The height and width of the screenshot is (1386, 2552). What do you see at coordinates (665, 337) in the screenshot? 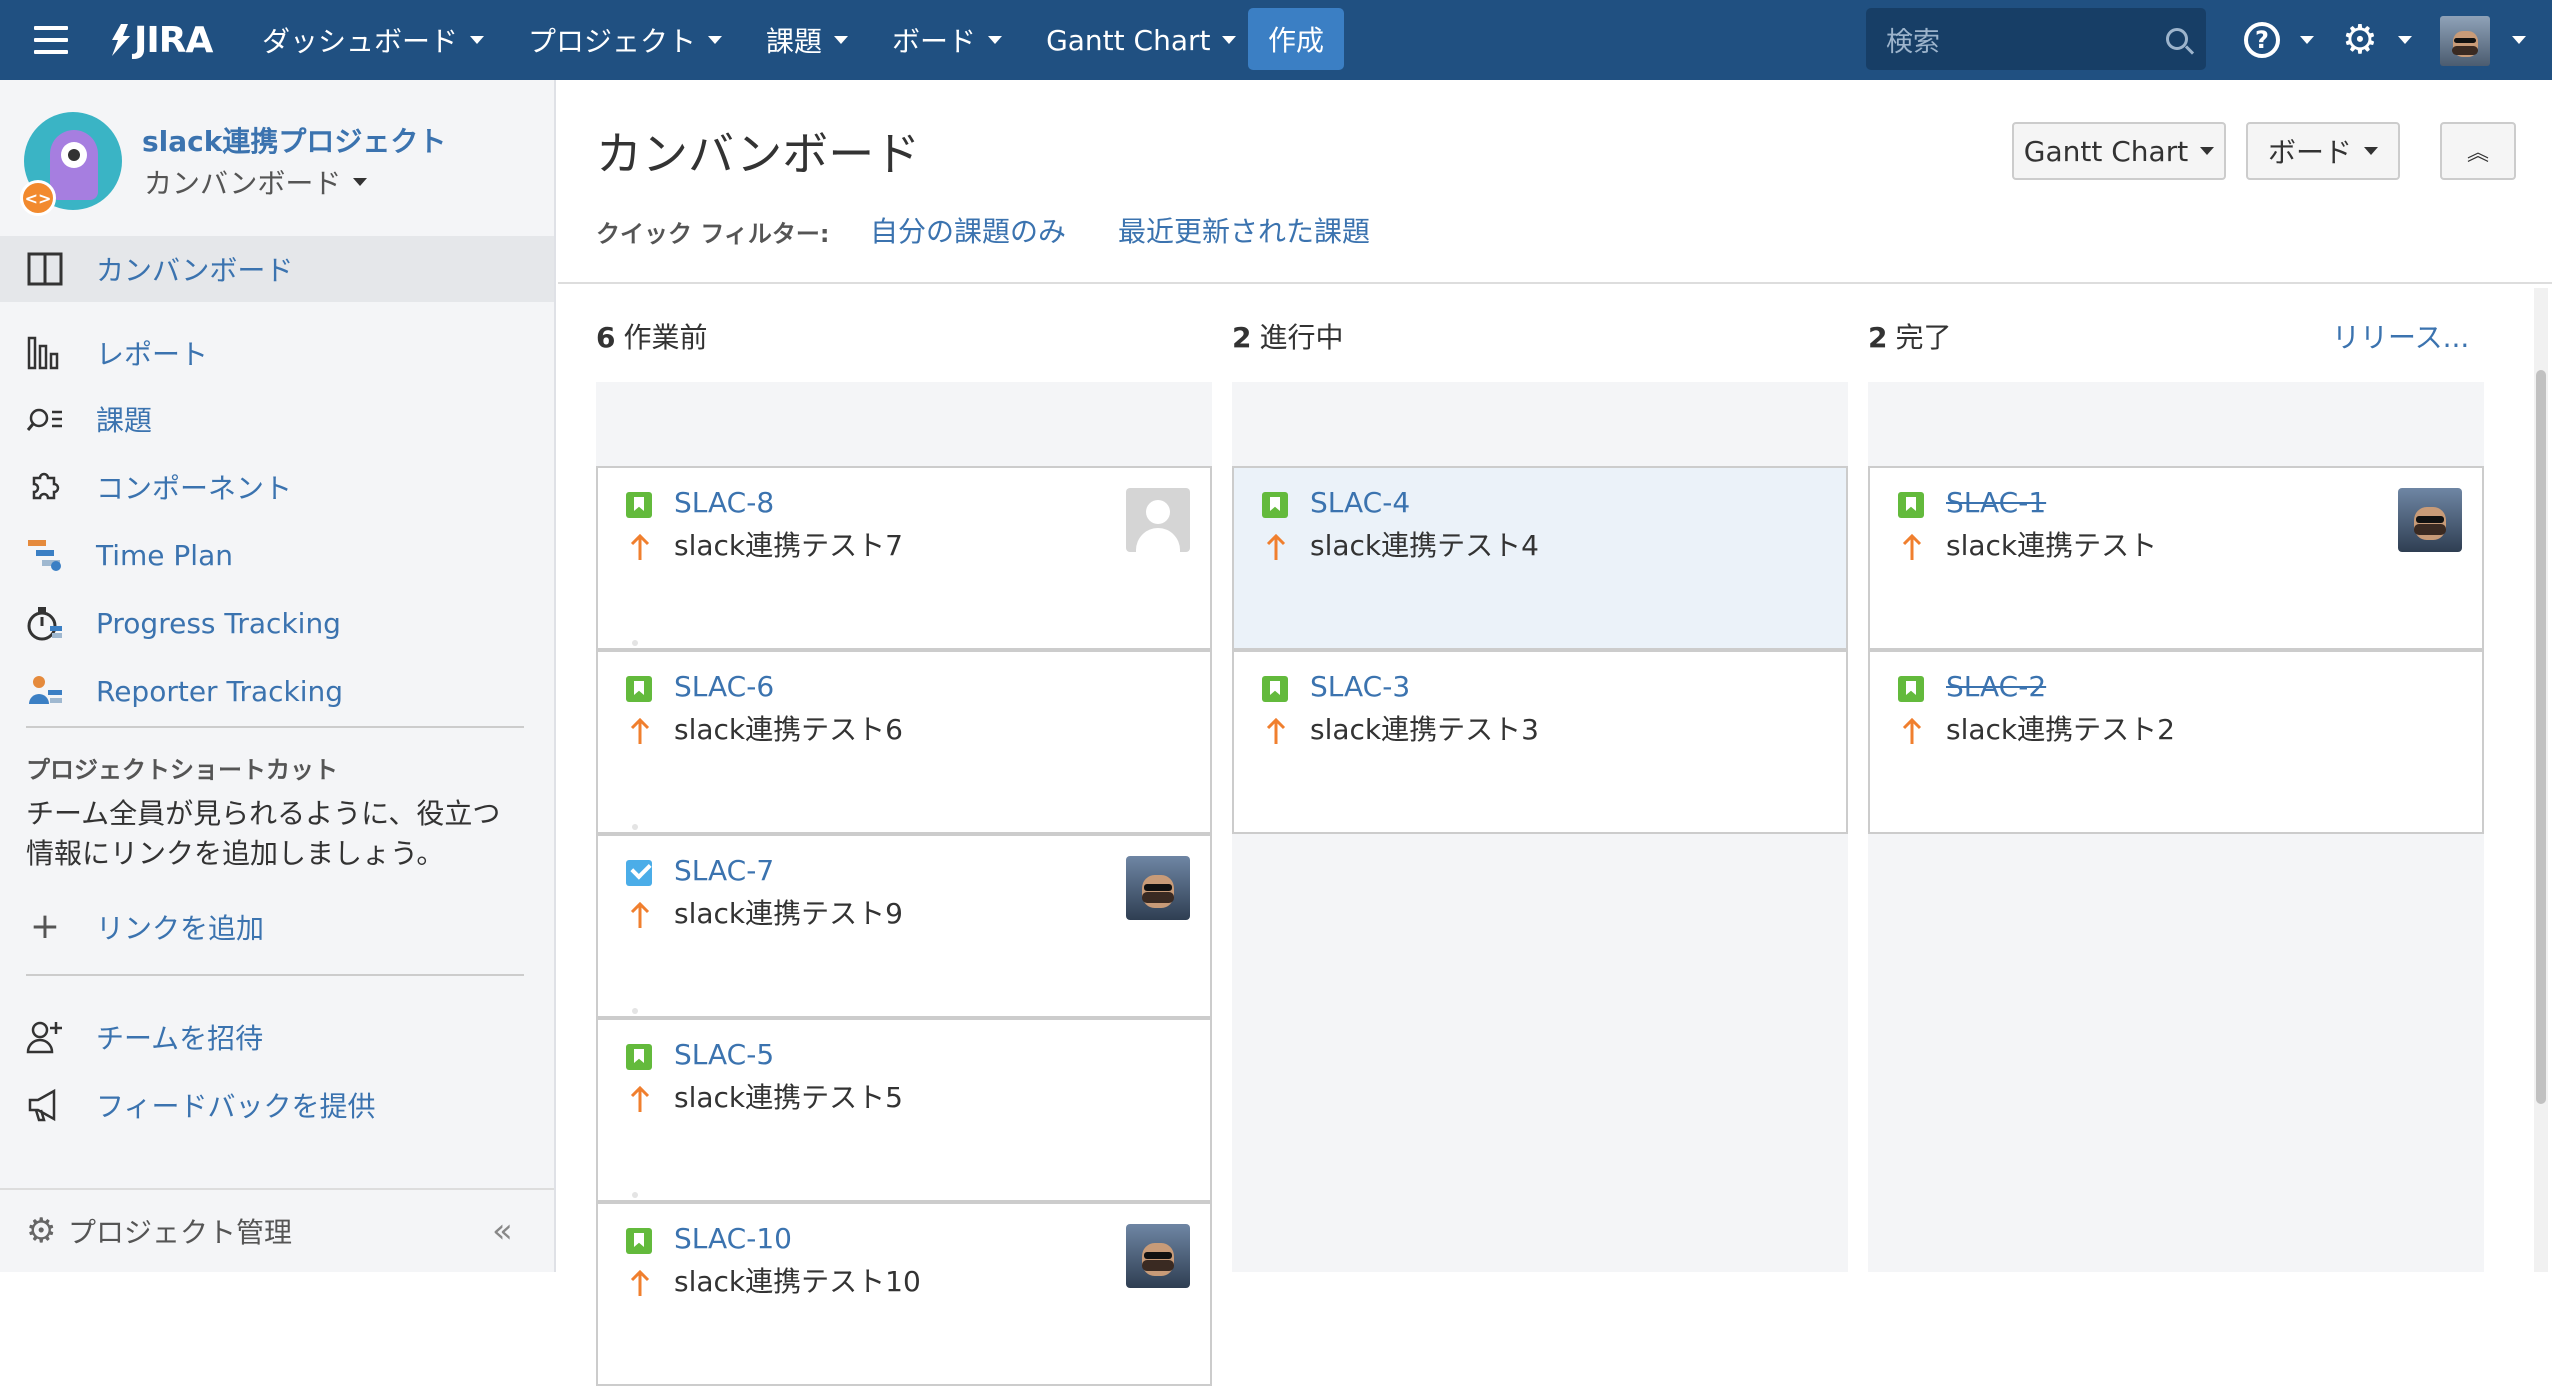
I see `column-name: 作業前` at bounding box center [665, 337].